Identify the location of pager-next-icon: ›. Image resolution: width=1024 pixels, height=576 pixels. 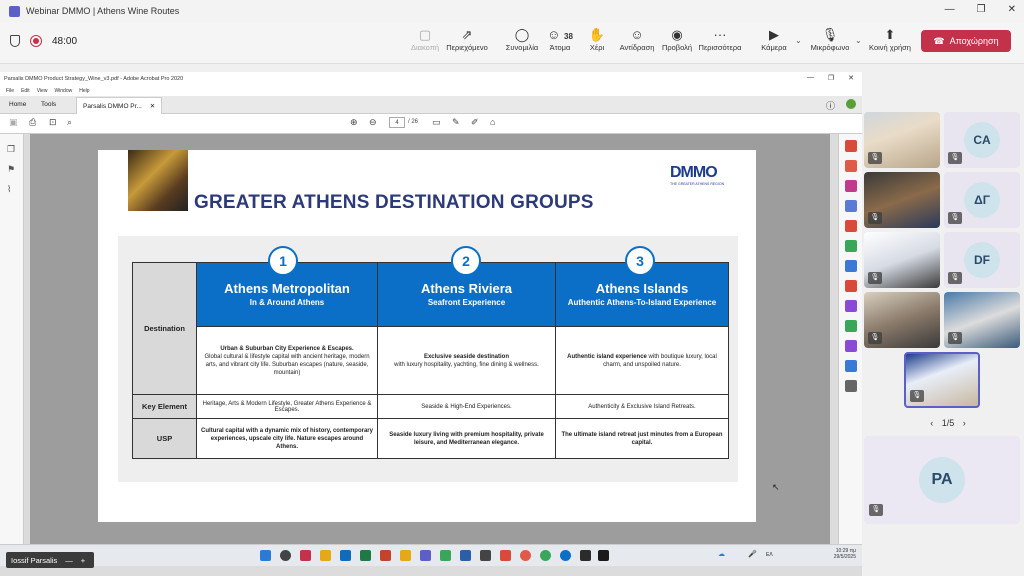
(964, 423).